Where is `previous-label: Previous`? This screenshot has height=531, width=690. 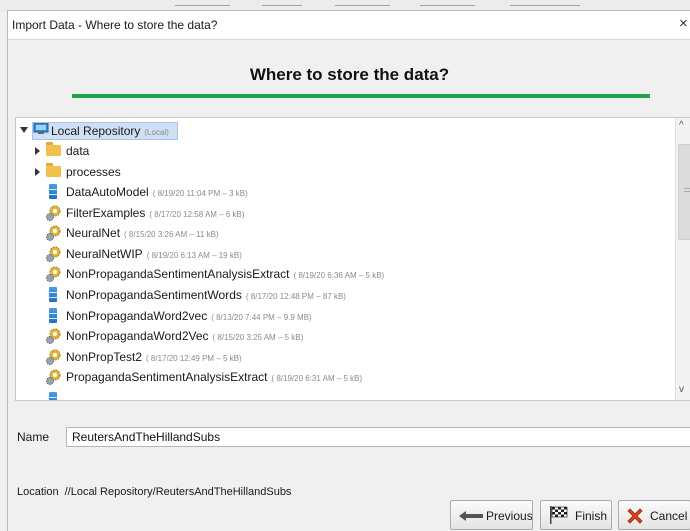
previous-label: Previous is located at coordinates (509, 516).